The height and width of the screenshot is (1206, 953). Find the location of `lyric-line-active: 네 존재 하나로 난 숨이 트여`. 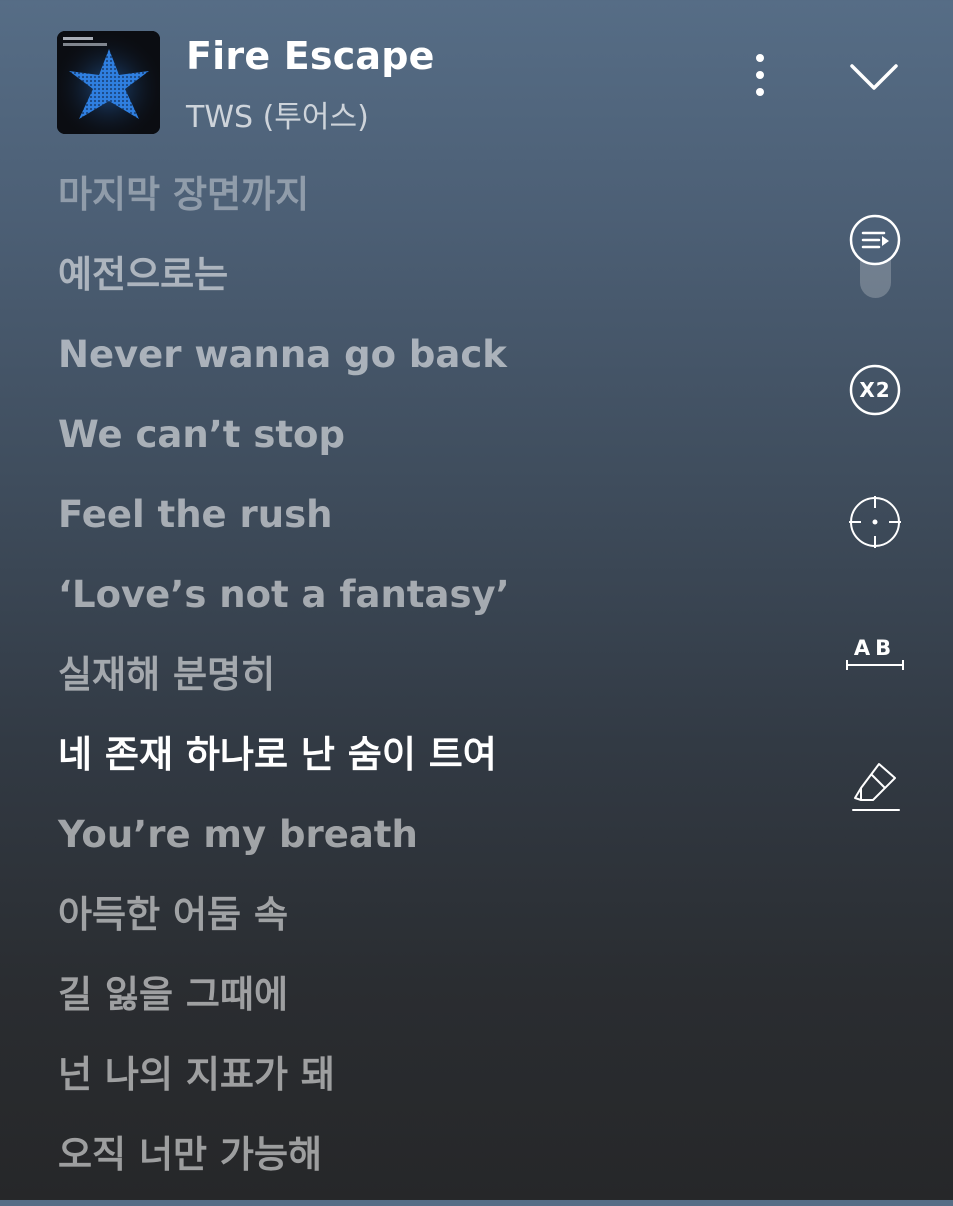

lyric-line-active: 네 존재 하나로 난 숨이 트여 is located at coordinates (428, 766).